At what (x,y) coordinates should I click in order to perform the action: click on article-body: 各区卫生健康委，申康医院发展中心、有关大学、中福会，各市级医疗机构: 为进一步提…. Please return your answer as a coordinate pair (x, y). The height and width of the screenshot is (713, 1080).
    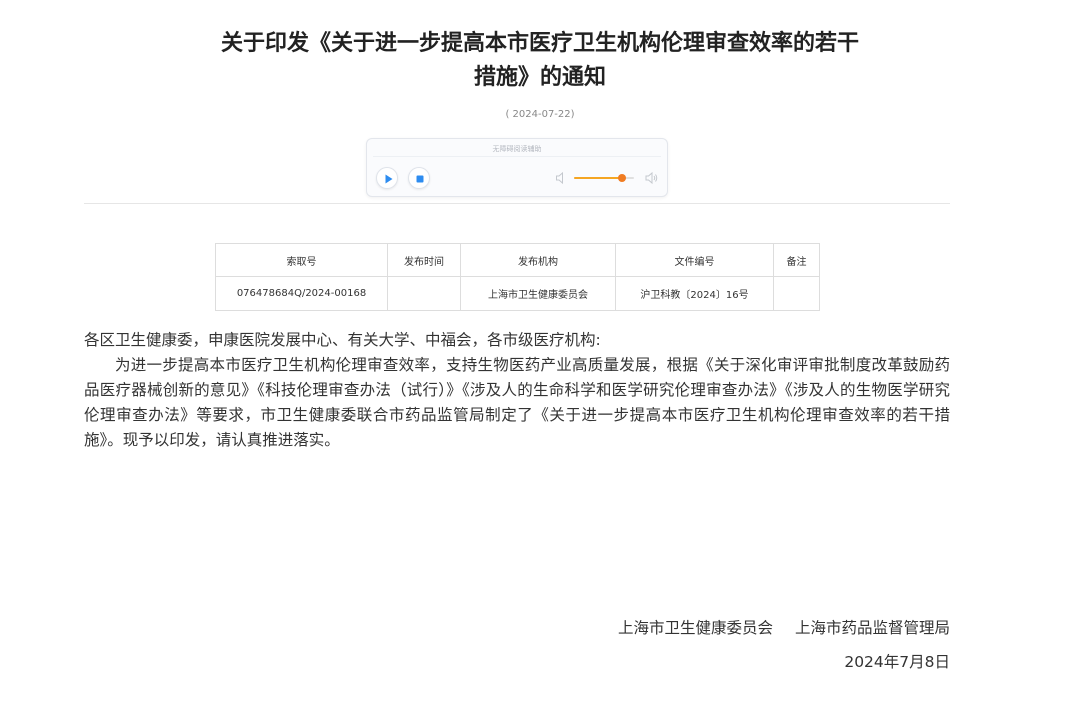
    Looking at the image, I should click on (517, 390).